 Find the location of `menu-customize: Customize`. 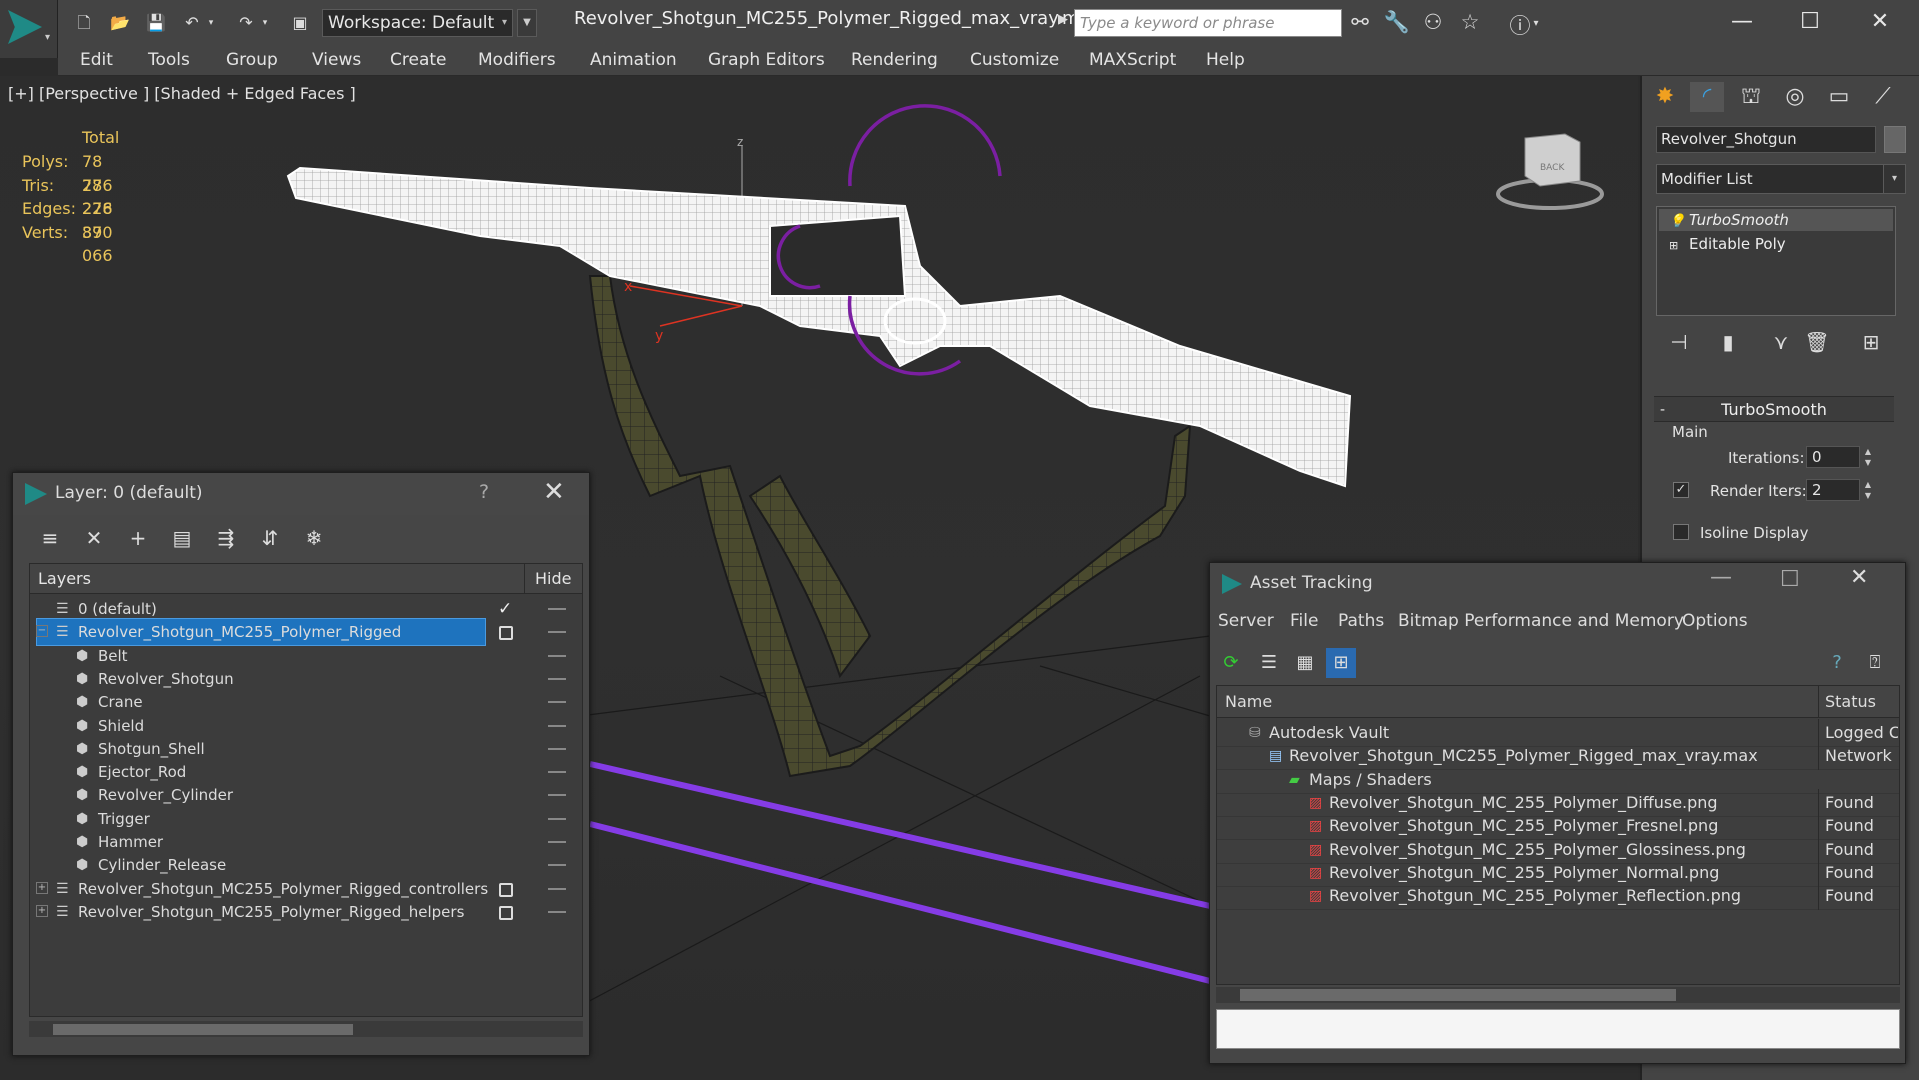

menu-customize: Customize is located at coordinates (1014, 60).